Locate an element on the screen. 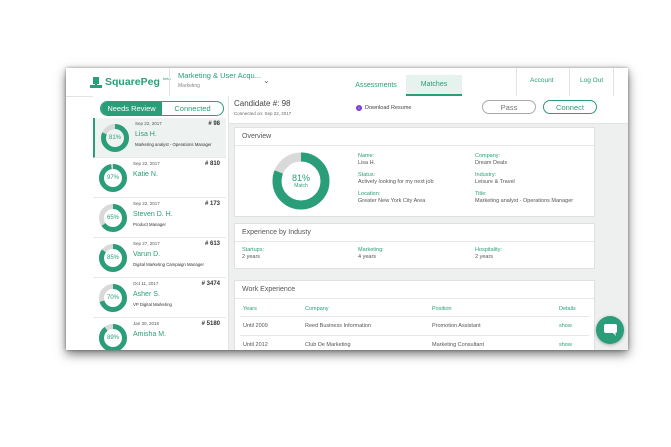  chat-bubble-icon is located at coordinates (610, 330).